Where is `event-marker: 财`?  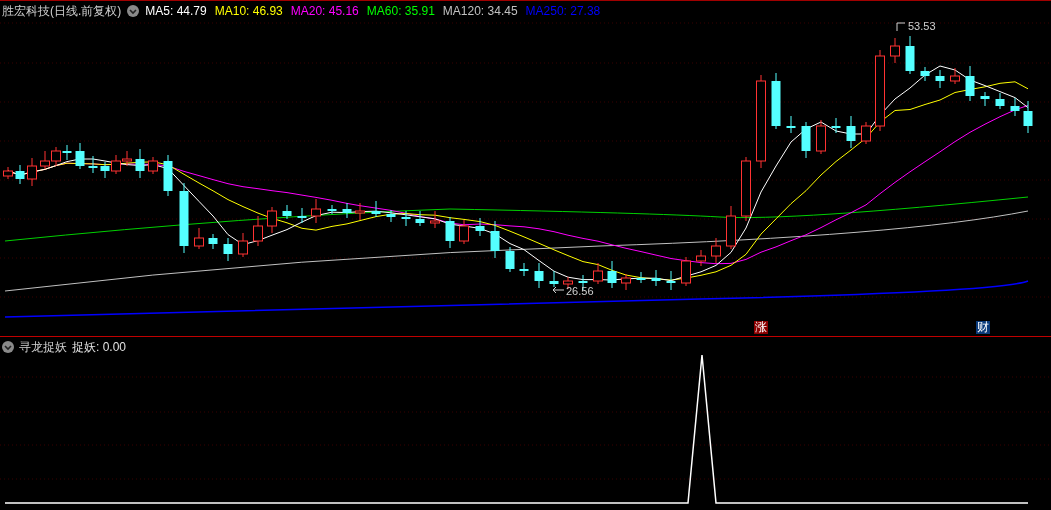
event-marker: 财 is located at coordinates (983, 327).